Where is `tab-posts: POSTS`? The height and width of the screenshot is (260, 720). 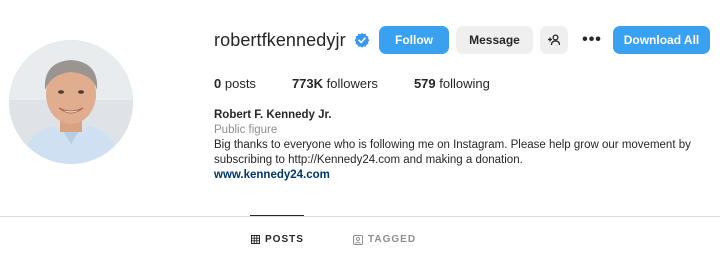
tab-posts: POSTS is located at coordinates (277, 239).